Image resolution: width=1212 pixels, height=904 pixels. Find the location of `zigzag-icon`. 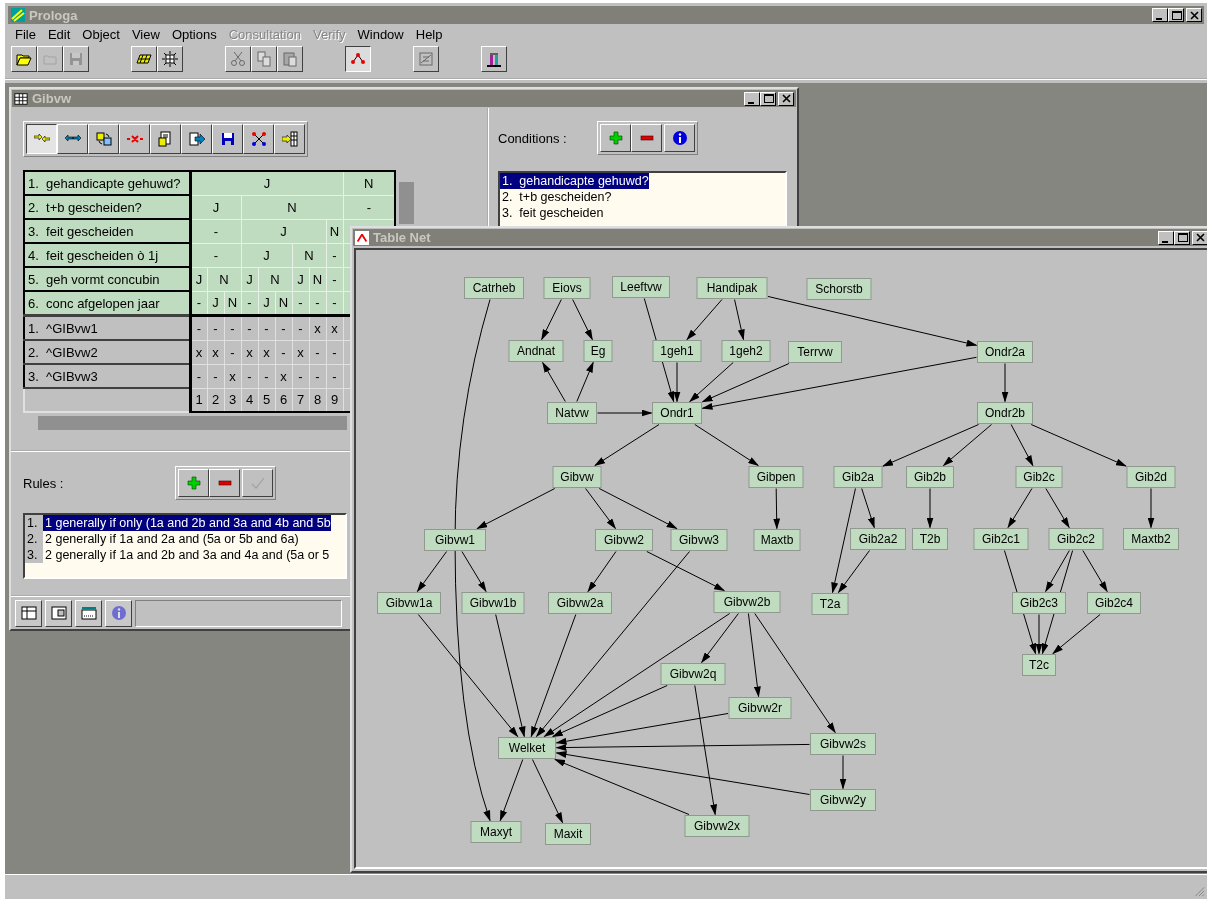

zigzag-icon is located at coordinates (426, 59).